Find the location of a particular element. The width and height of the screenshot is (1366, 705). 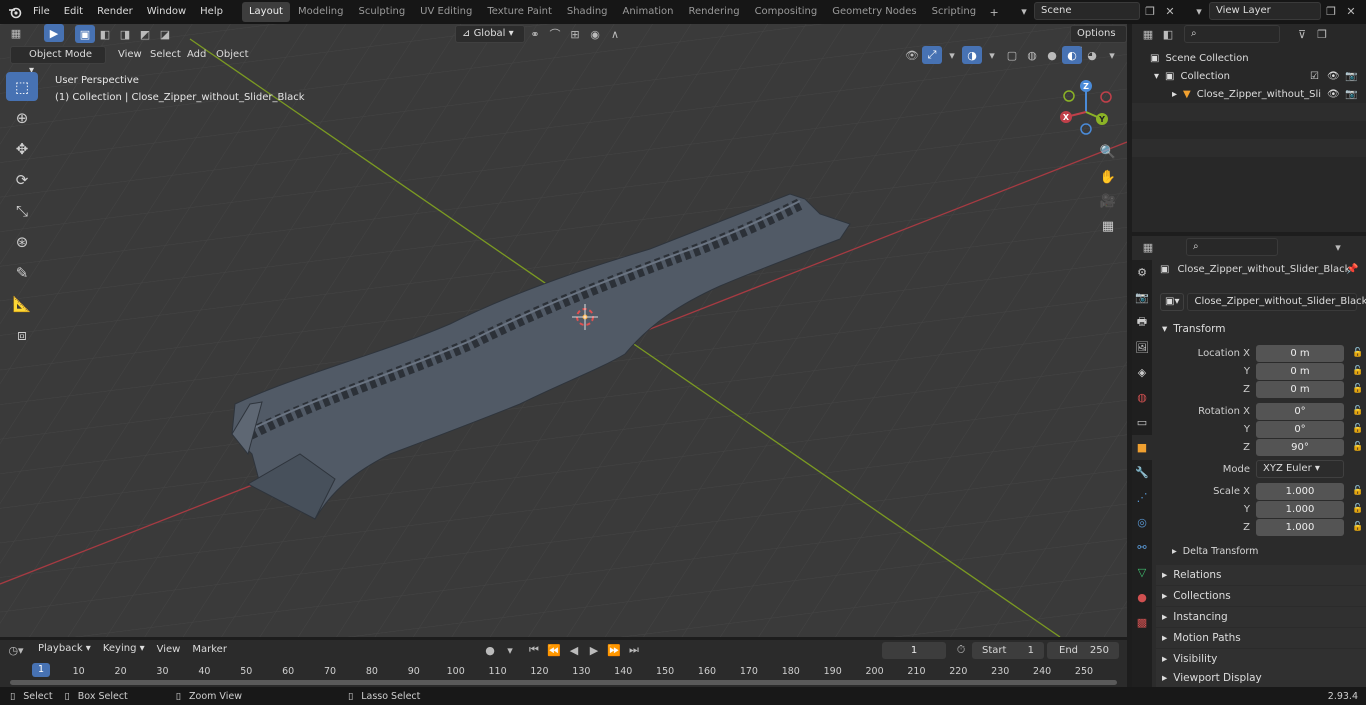

scale-x-field: 1.000 is located at coordinates (1300, 491).